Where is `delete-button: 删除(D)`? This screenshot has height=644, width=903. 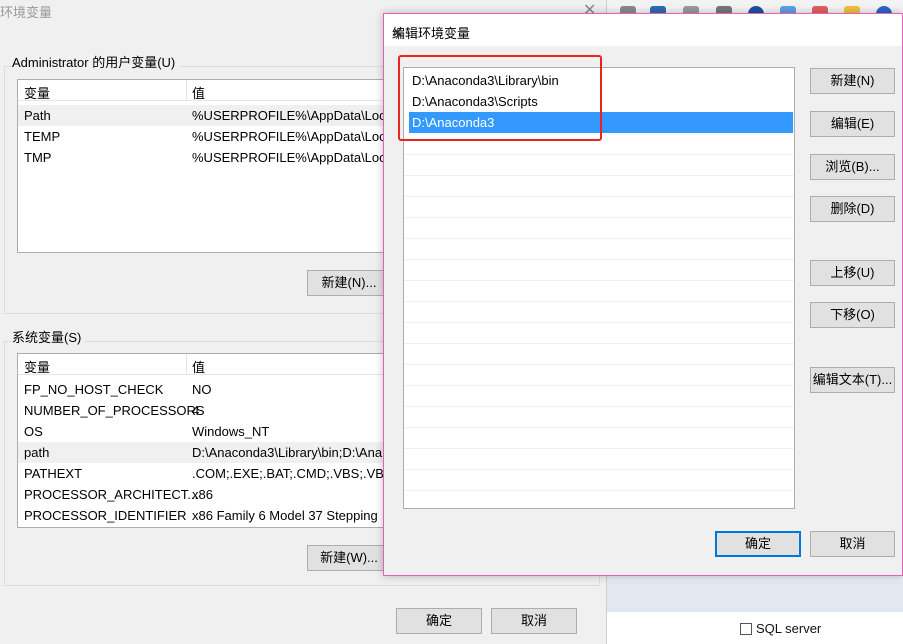
delete-button: 删除(D) is located at coordinates (852, 209).